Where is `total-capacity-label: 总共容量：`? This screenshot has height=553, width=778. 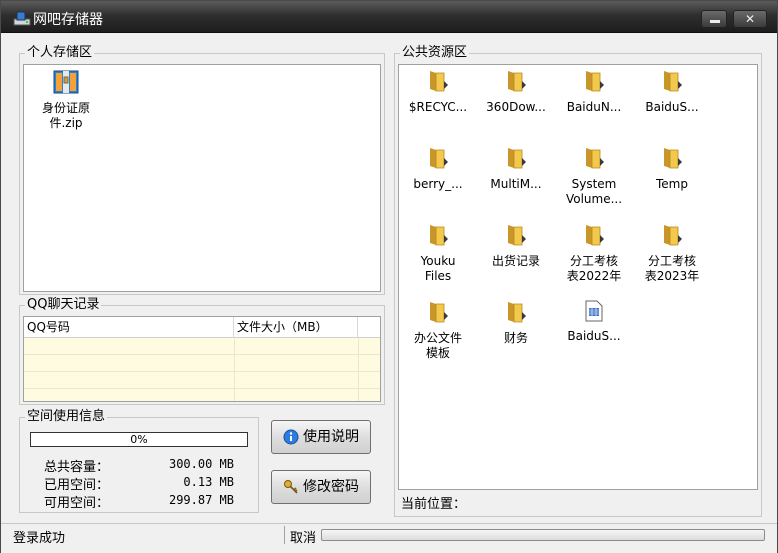 total-capacity-label: 总共容量： is located at coordinates (77, 467).